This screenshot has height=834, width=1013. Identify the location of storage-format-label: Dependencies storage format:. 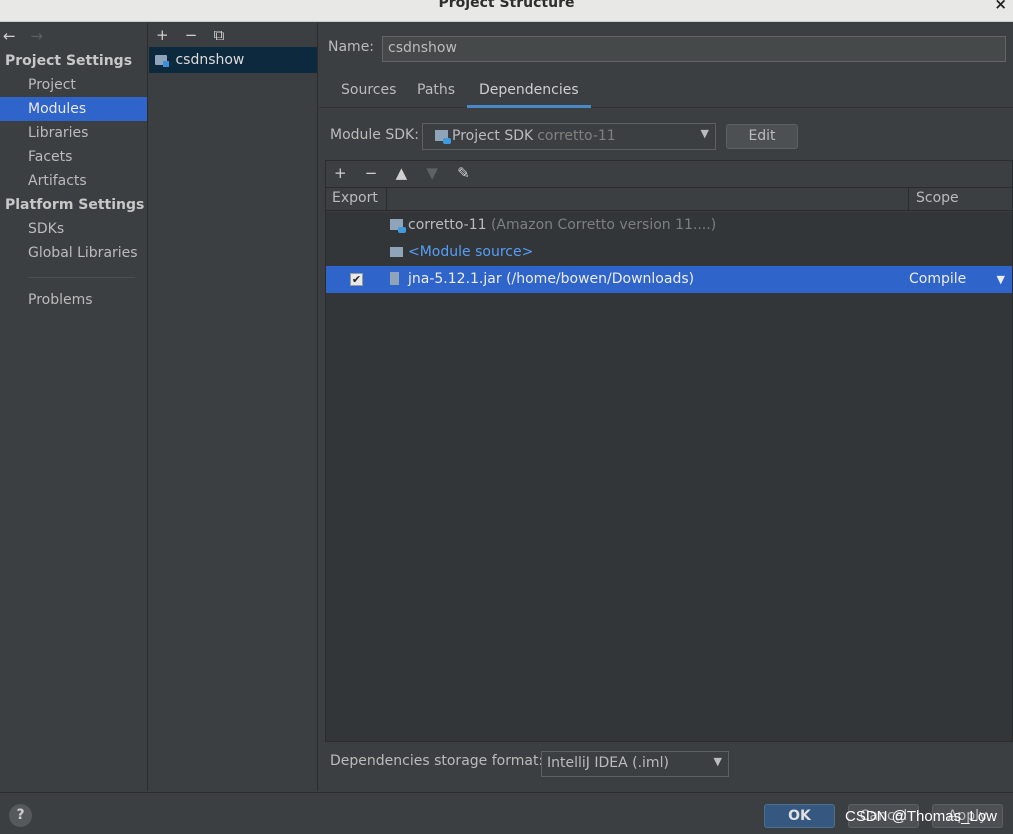
(437, 761).